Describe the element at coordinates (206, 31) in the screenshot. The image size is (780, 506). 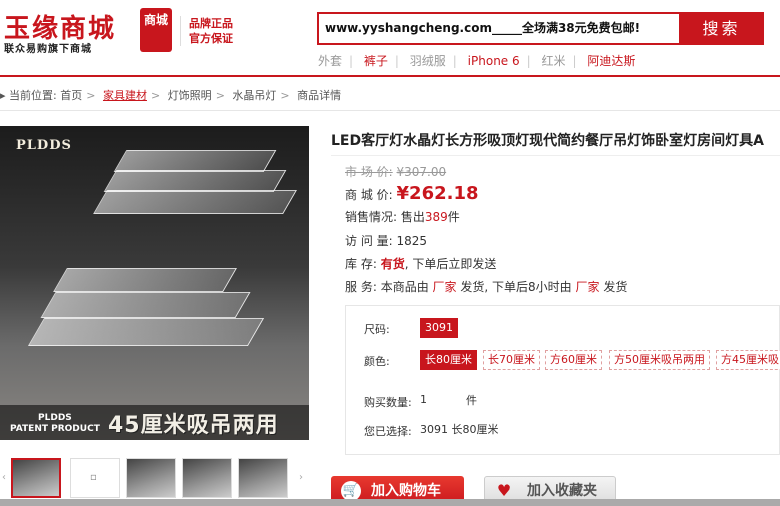
I see `brand-guarantee: 品牌正品 官方保证` at that location.